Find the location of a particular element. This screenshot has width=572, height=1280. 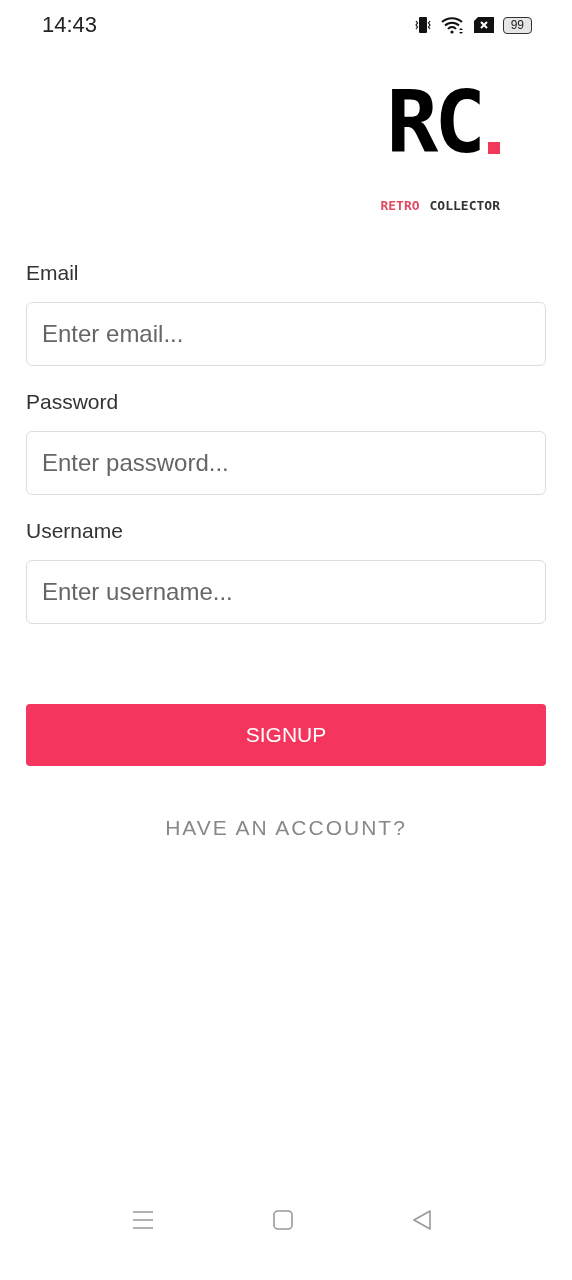

vibrate-icon is located at coordinates (422, 25).